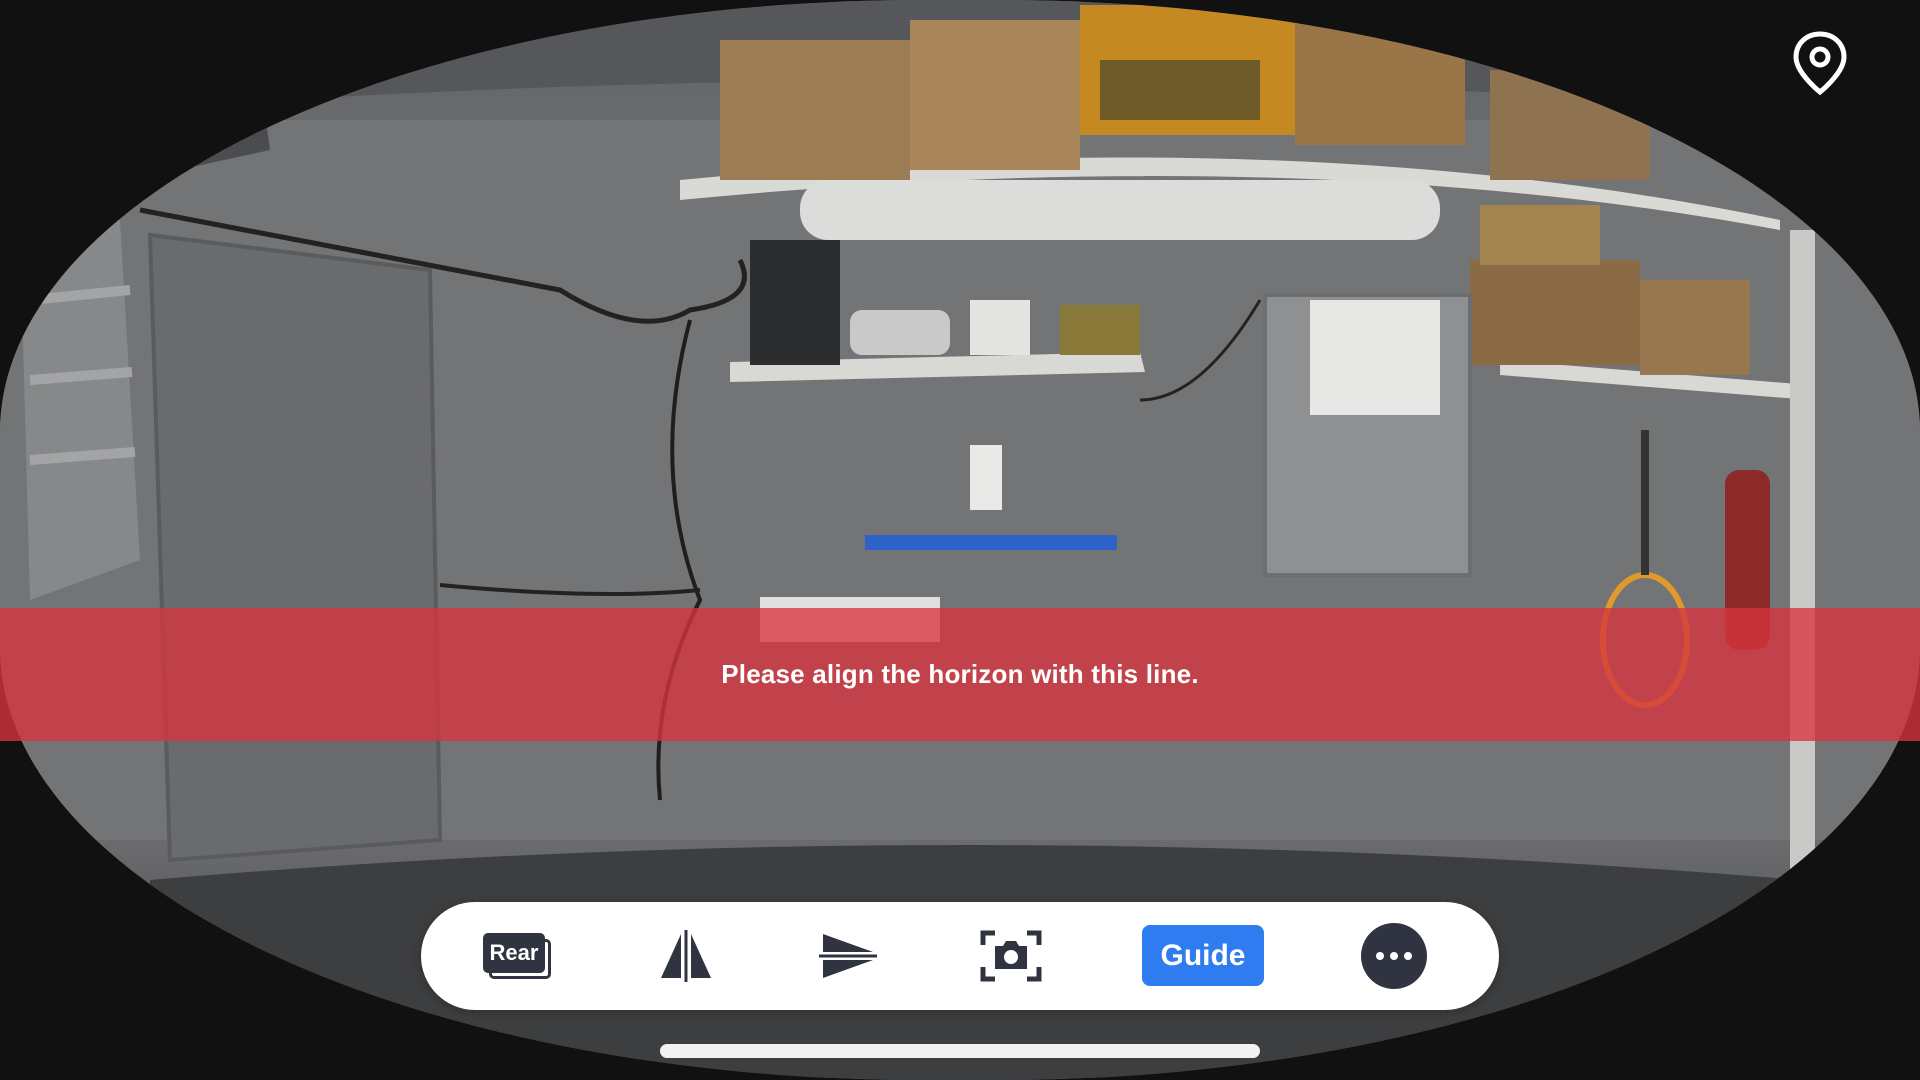 Image resolution: width=1920 pixels, height=1080 pixels. What do you see at coordinates (1203, 955) in the screenshot?
I see `guide-button: Guide` at bounding box center [1203, 955].